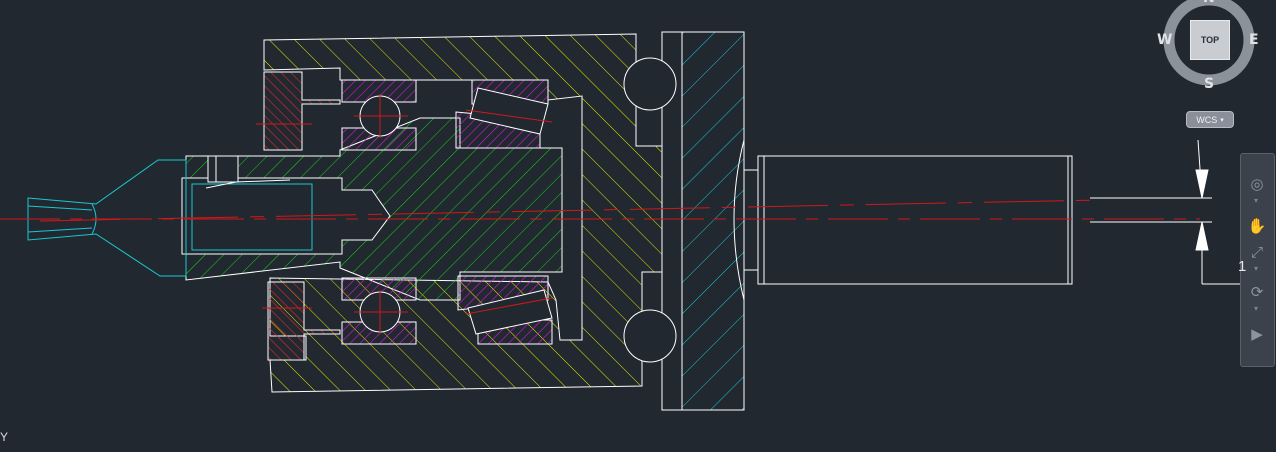 The height and width of the screenshot is (452, 1276). What do you see at coordinates (1210, 40) in the screenshot?
I see `viewcube-top-face: TOP` at bounding box center [1210, 40].